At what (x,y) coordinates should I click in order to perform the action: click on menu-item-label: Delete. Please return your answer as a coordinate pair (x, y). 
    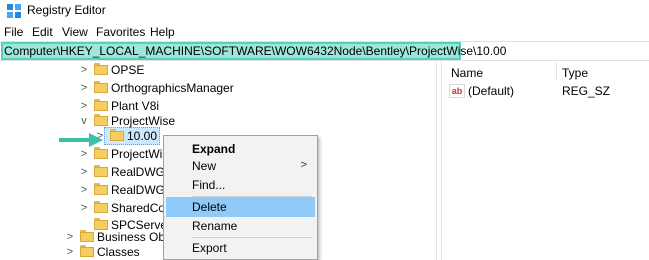
    Looking at the image, I should click on (209, 207).